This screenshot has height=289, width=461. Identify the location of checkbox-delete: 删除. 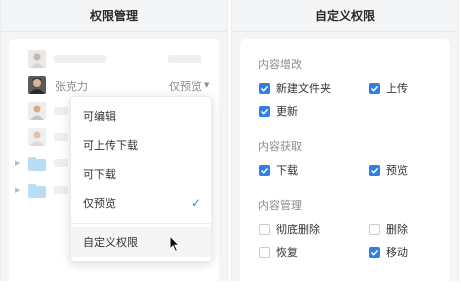
(388, 229).